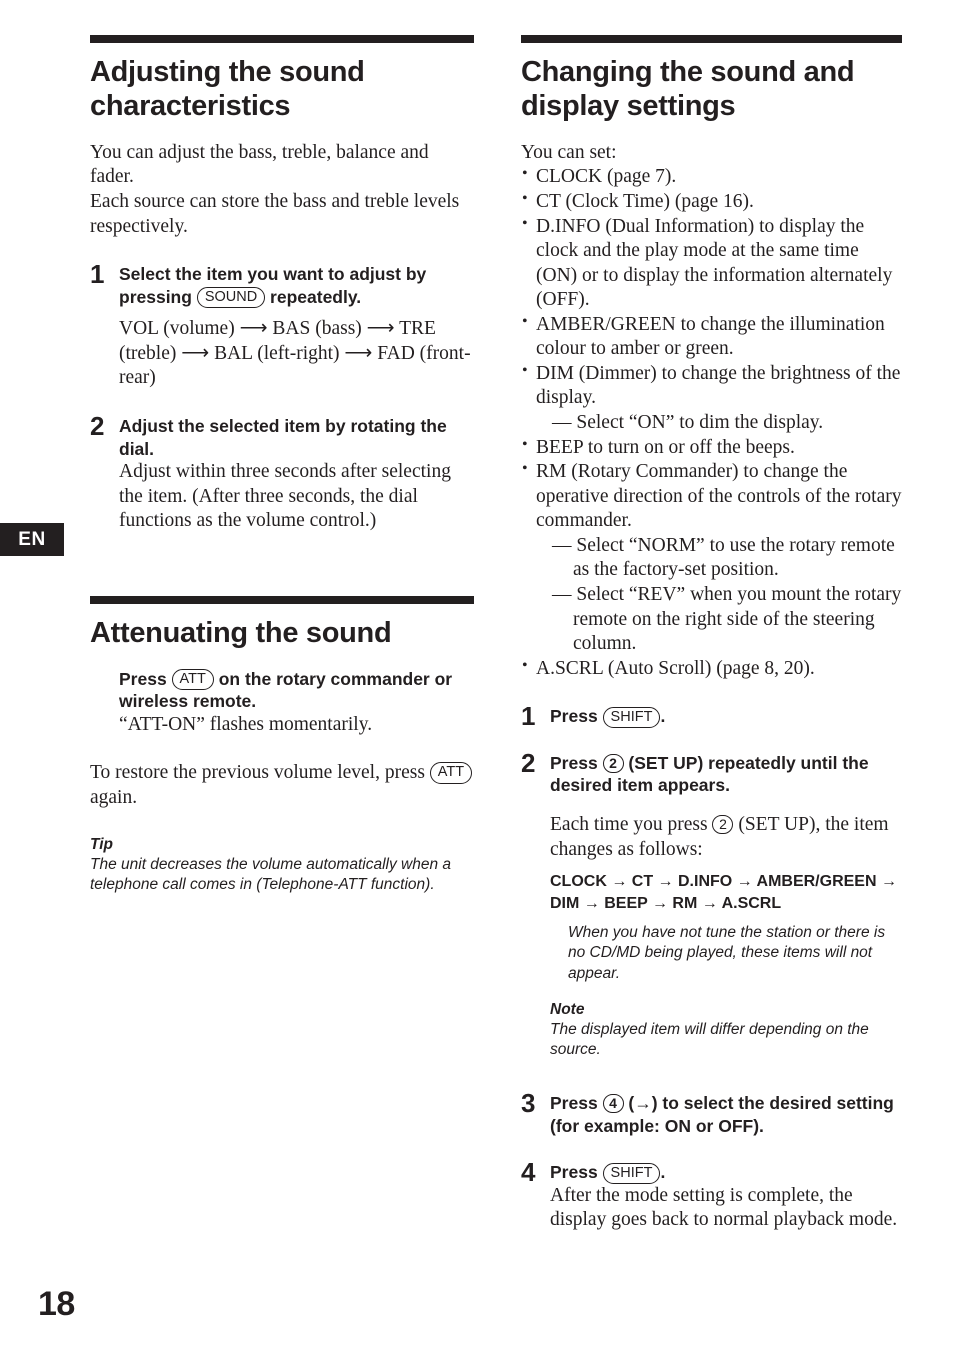 This screenshot has height=1355, width=954. Describe the element at coordinates (114, 798) in the screenshot. I see `restore-text-b: again.` at that location.